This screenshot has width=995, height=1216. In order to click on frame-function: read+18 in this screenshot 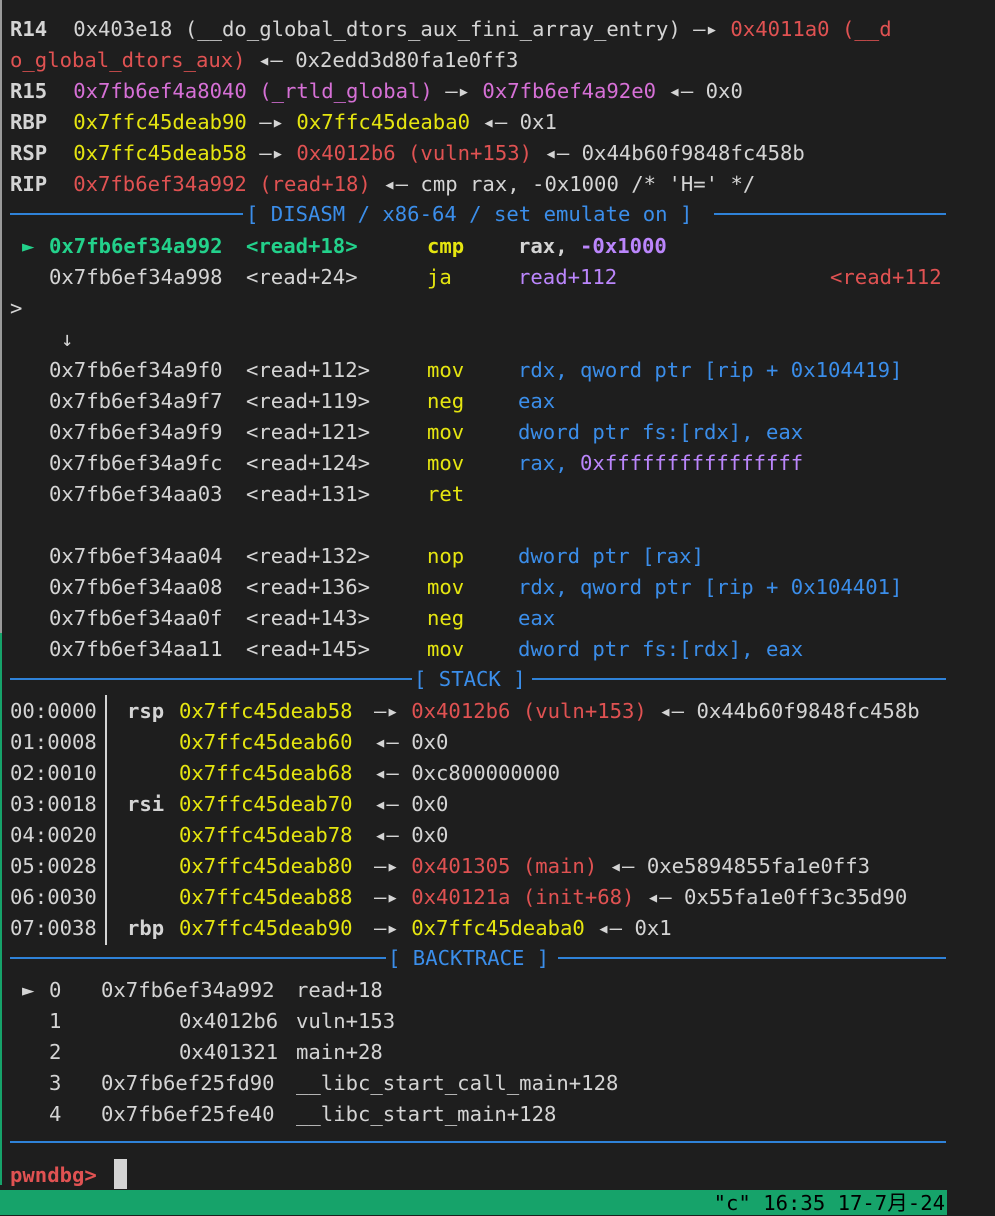, I will do `click(339, 990)`.